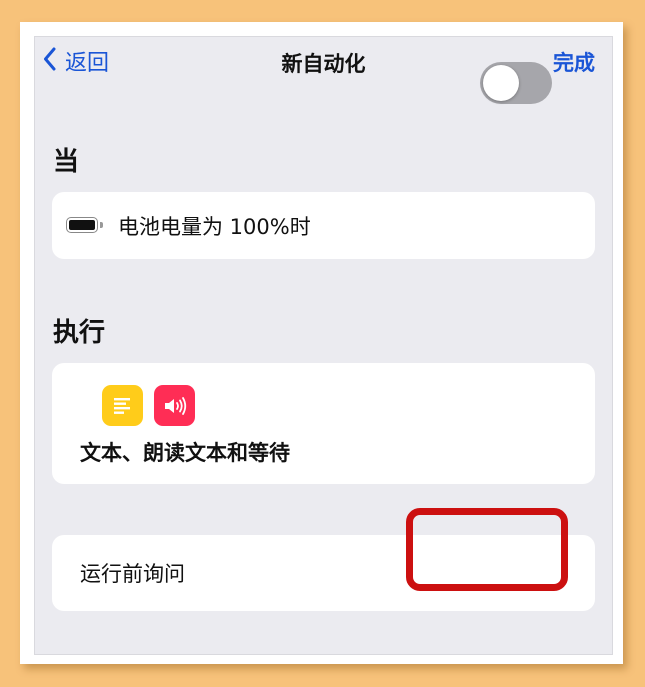 The height and width of the screenshot is (687, 645). What do you see at coordinates (174, 405) in the screenshot?
I see `speak-text-icon` at bounding box center [174, 405].